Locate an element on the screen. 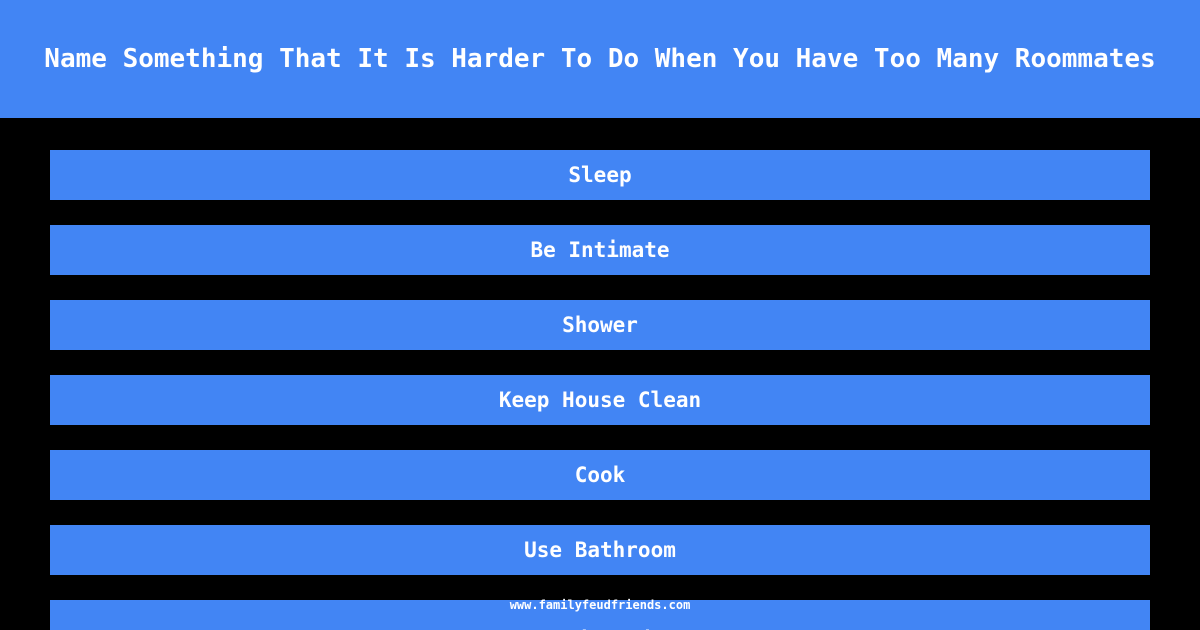  answer-row-6: Use Bathroom is located at coordinates (600, 550).